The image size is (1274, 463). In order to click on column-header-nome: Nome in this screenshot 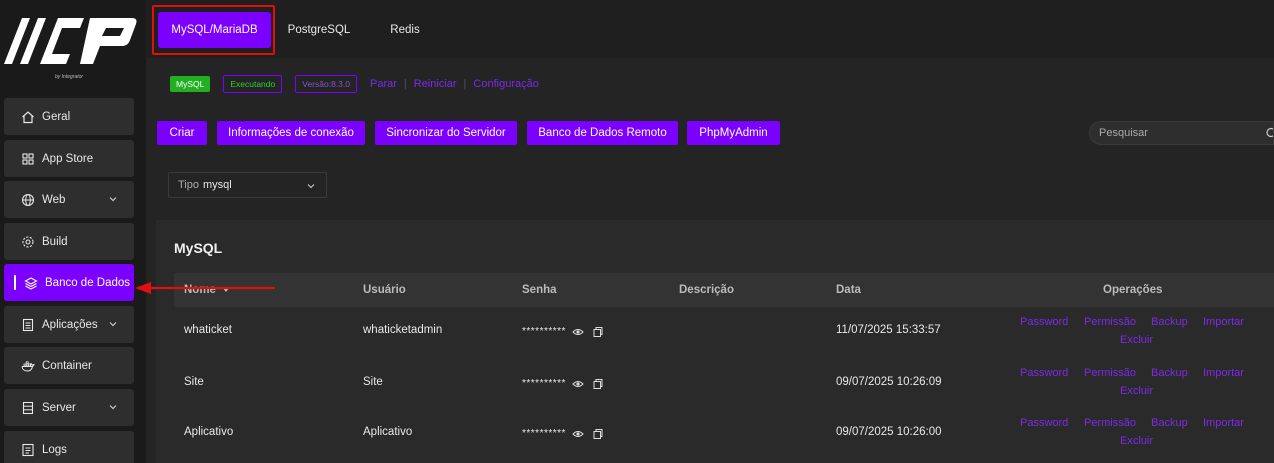, I will do `click(207, 290)`.